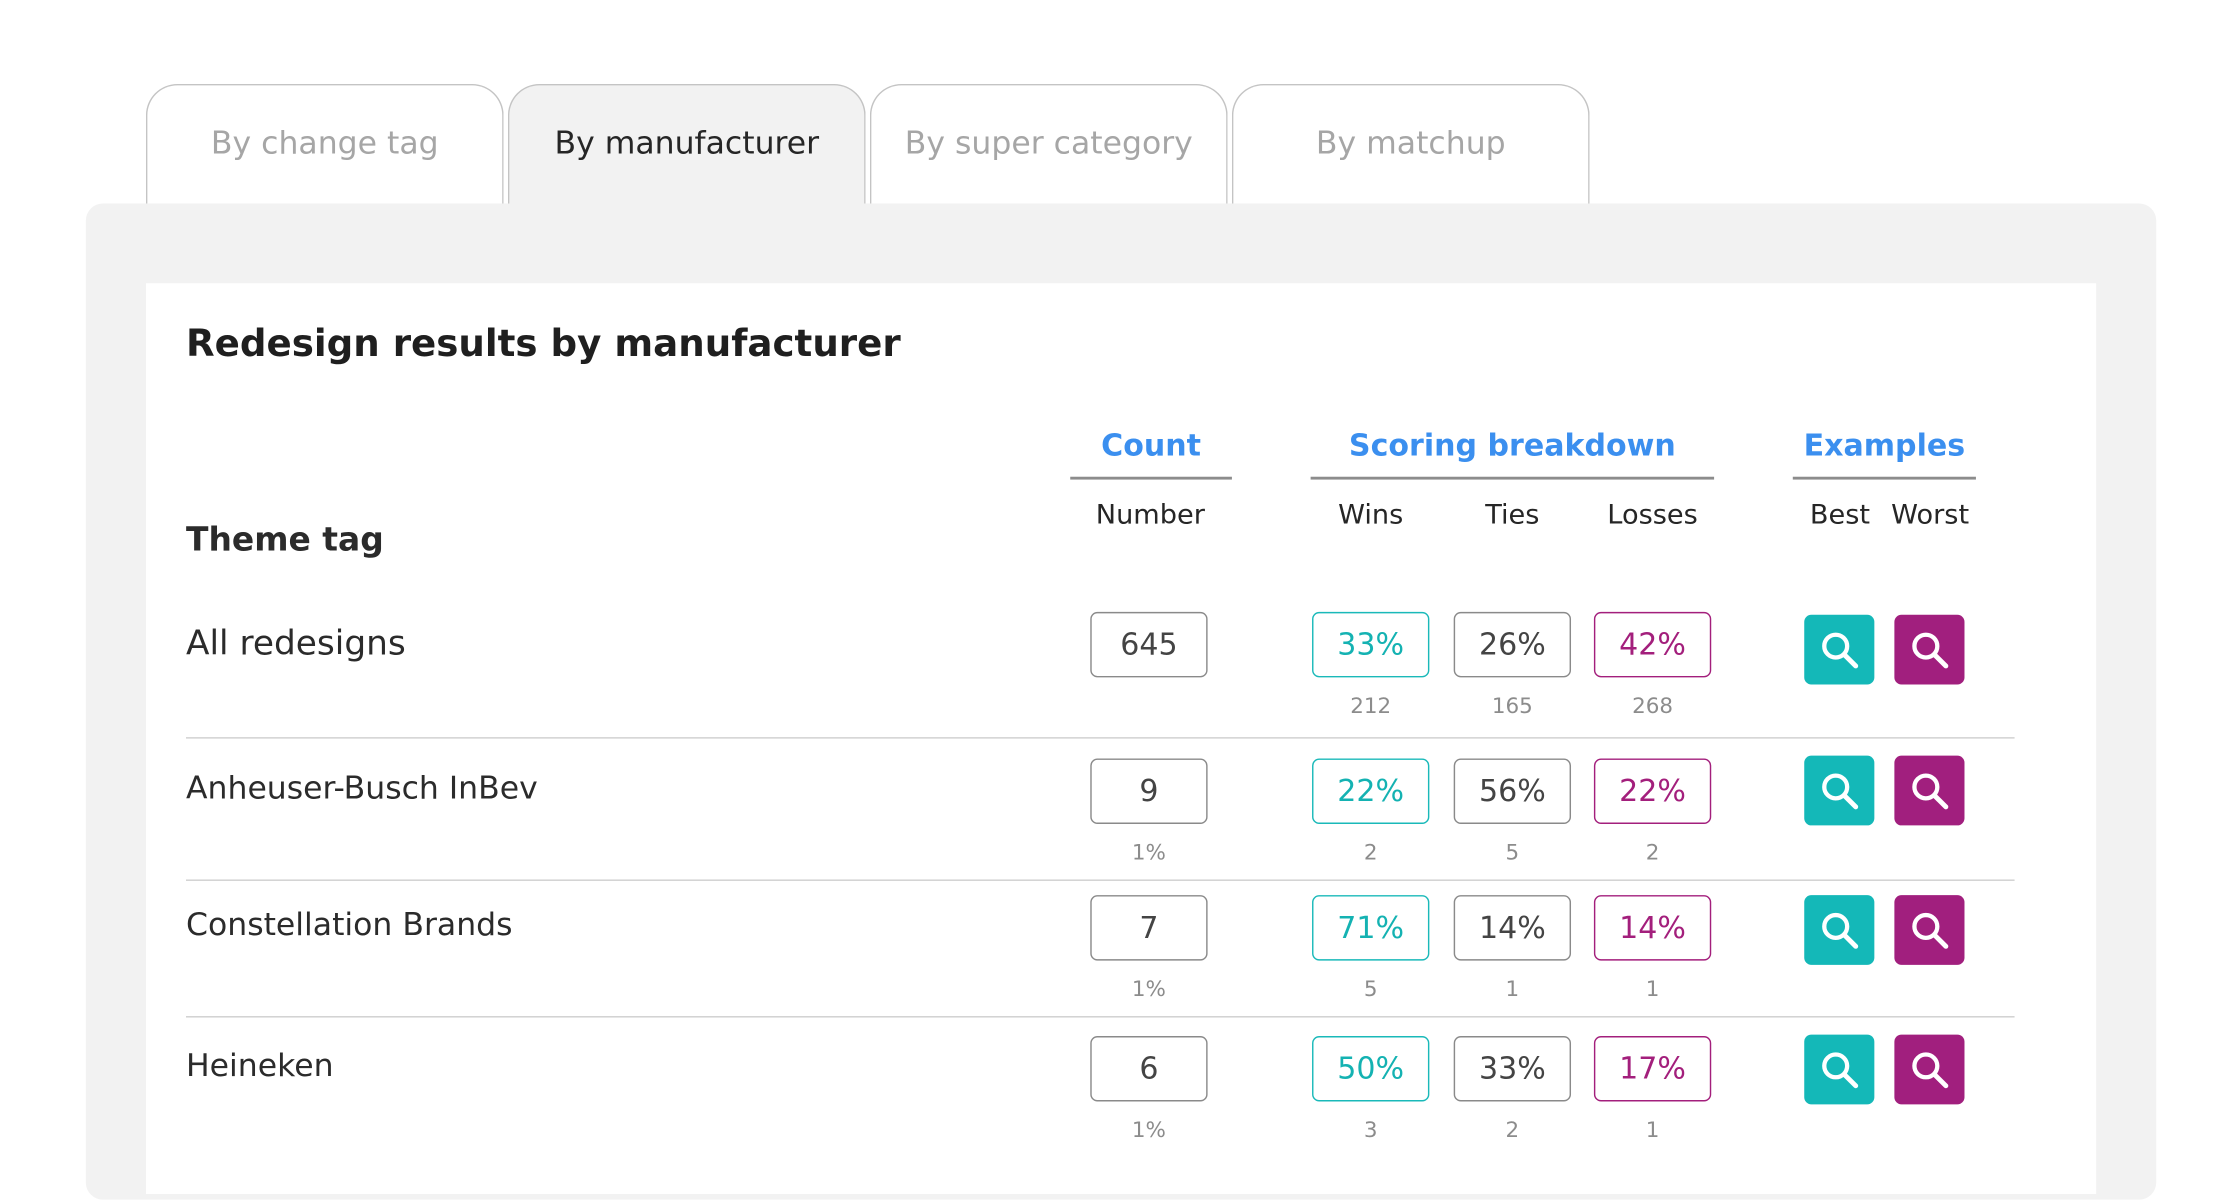 This screenshot has height=1200, width=2232. Describe the element at coordinates (1149, 644) in the screenshot. I see `count-cell: 645` at that location.